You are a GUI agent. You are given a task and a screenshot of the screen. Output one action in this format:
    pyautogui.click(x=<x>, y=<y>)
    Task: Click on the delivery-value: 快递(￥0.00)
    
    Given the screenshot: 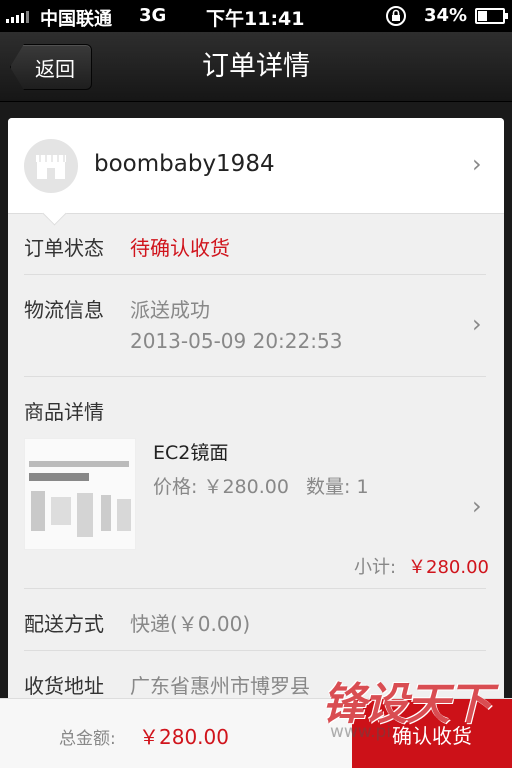 What is the action you would take?
    pyautogui.click(x=190, y=624)
    